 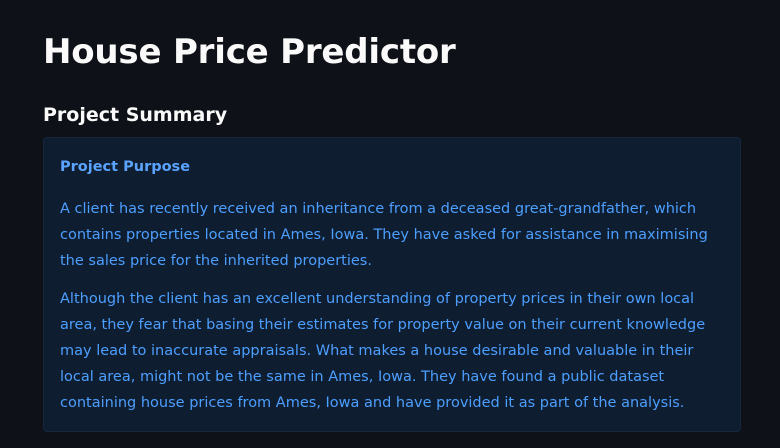 What do you see at coordinates (249, 52) in the screenshot?
I see `page-title: House Price Predictor` at bounding box center [249, 52].